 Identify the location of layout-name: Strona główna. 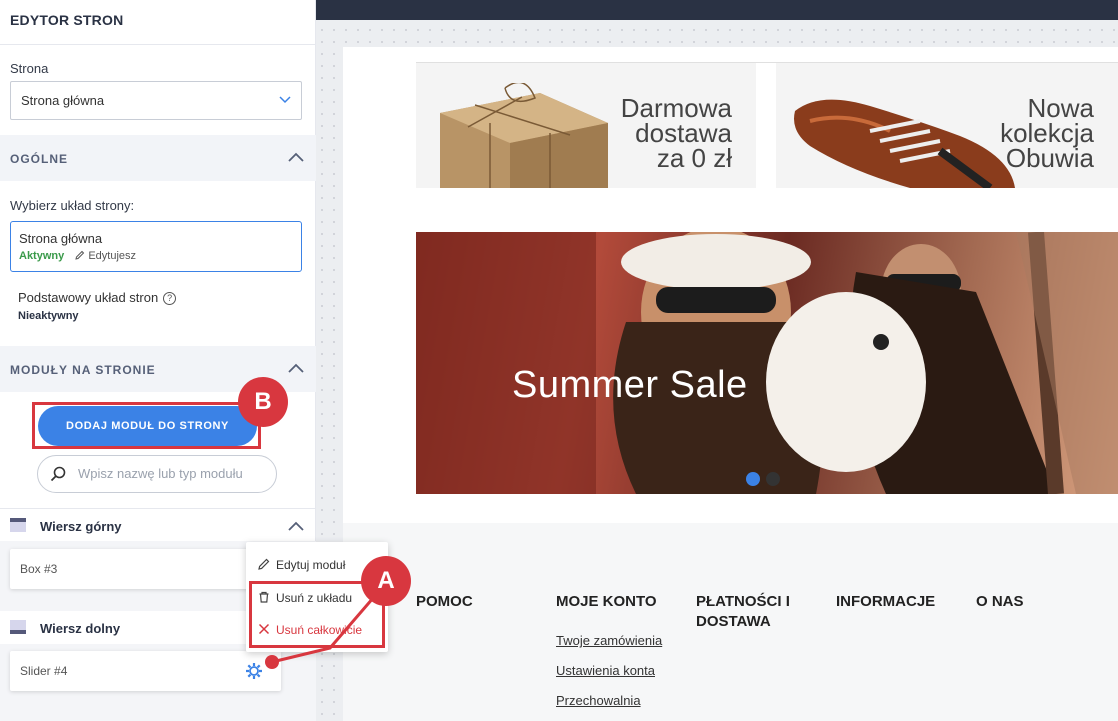
(61, 238).